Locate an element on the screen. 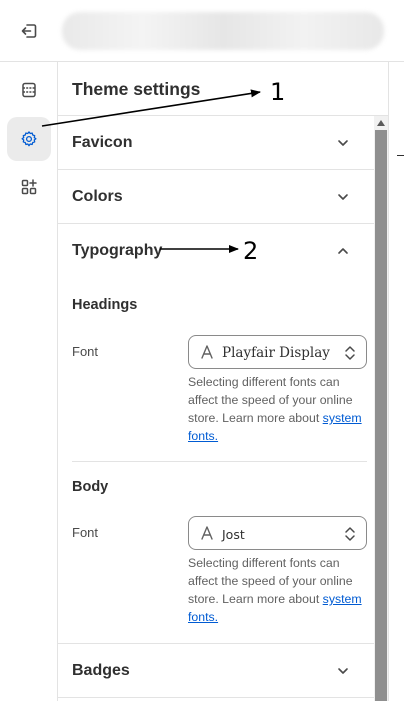 Image resolution: width=404 pixels, height=701 pixels. gear-icon is located at coordinates (29, 139).